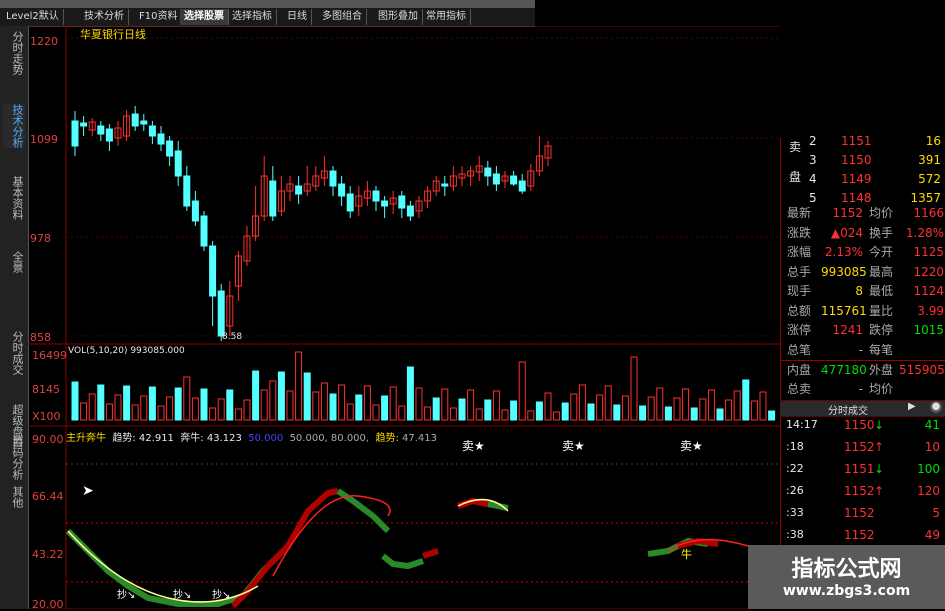  What do you see at coordinates (928, 469) in the screenshot?
I see `tick-volume: 100` at bounding box center [928, 469].